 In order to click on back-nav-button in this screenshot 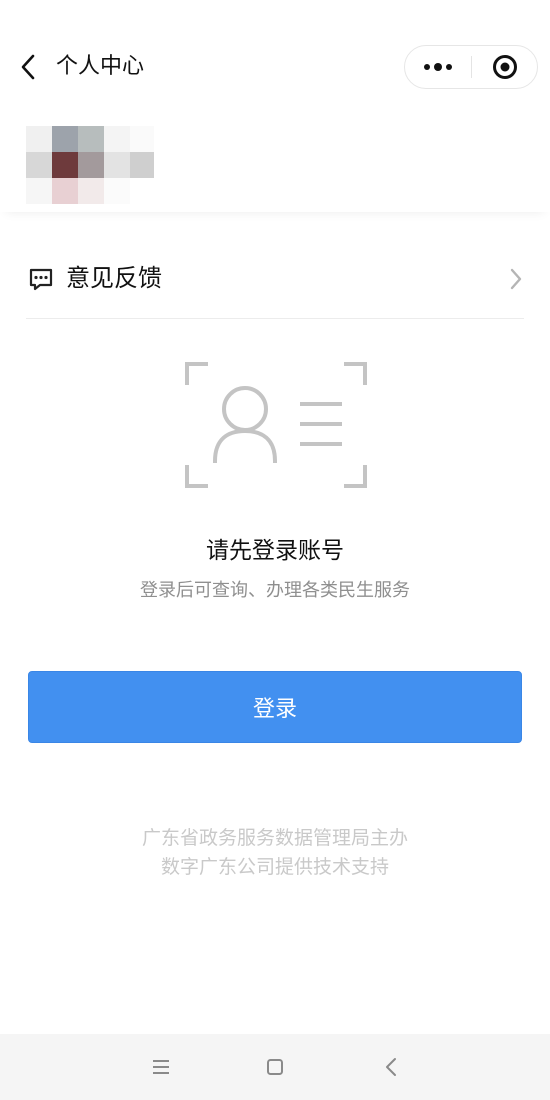, I will do `click(391, 1067)`.